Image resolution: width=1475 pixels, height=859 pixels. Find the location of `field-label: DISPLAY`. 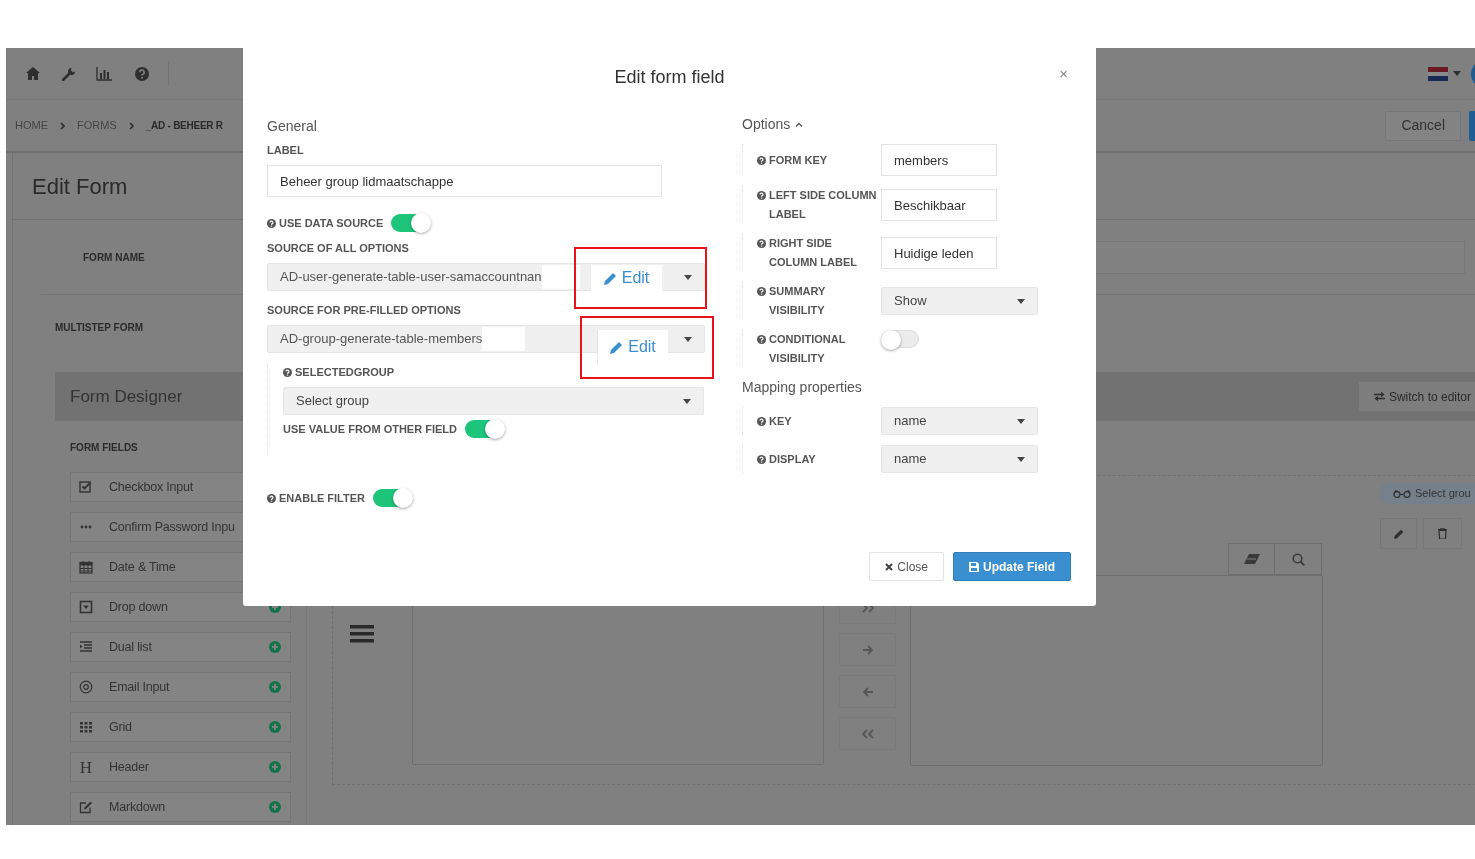

field-label: DISPLAY is located at coordinates (793, 459).